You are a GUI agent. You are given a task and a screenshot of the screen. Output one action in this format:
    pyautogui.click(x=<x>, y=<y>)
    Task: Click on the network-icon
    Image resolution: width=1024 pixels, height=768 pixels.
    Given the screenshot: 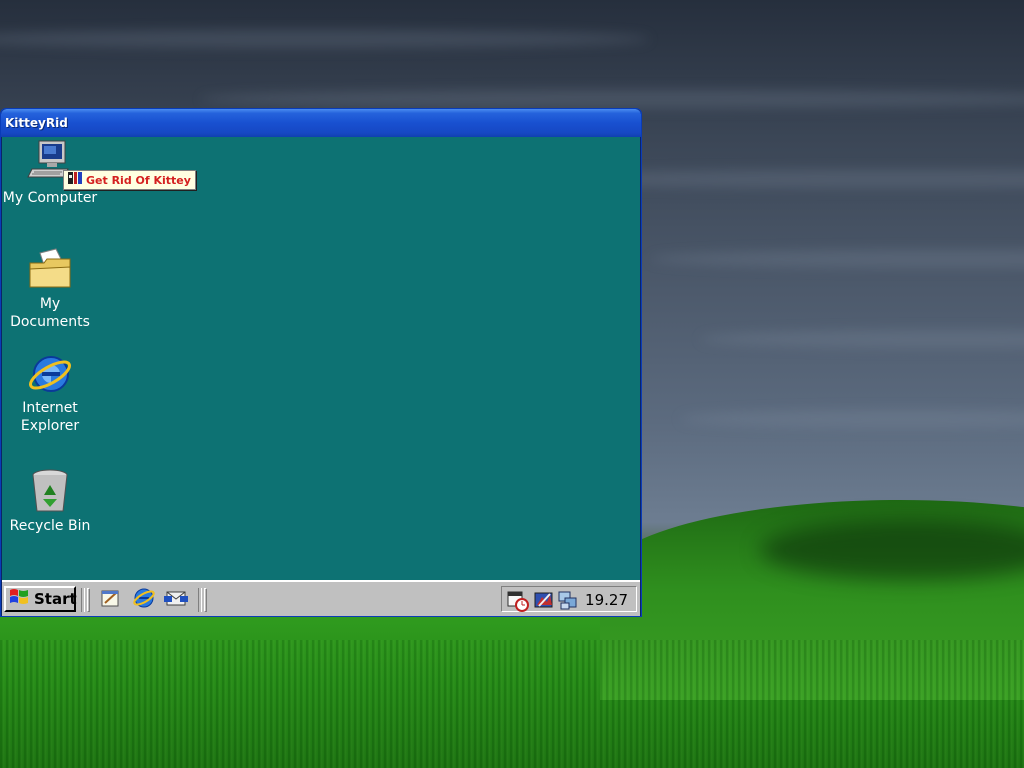 What is the action you would take?
    pyautogui.click(x=567, y=600)
    